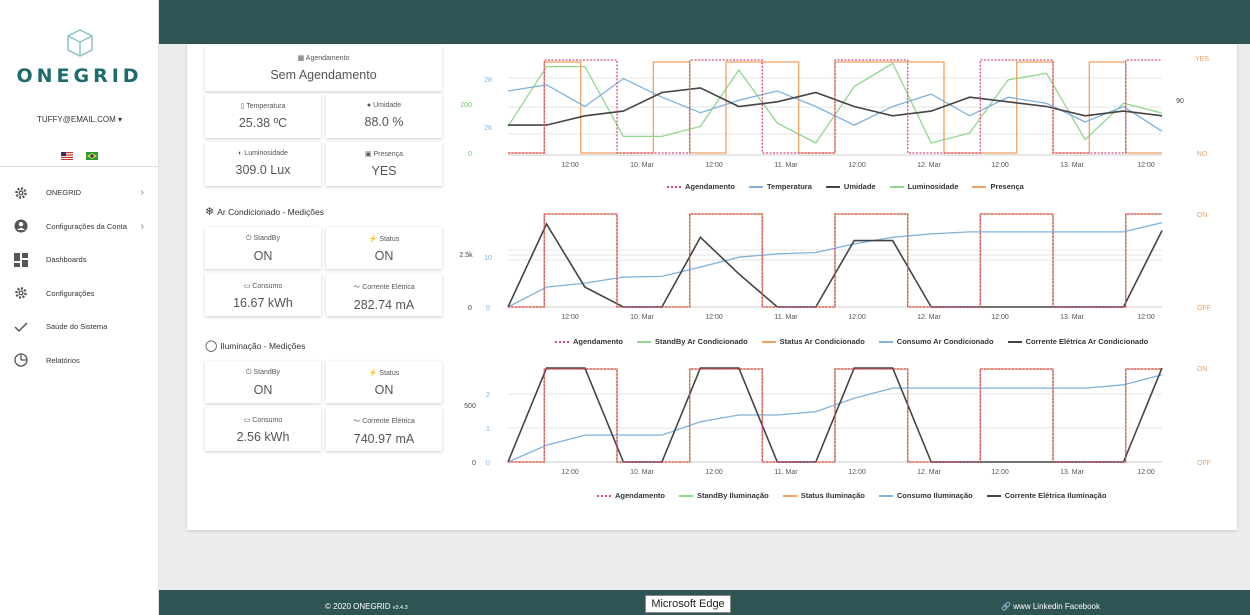 This screenshot has height=615, width=1250. What do you see at coordinates (384, 429) in the screenshot?
I see `ilum-corrente-widget: 〜 Corrente Elétrica 740.97 mA` at bounding box center [384, 429].